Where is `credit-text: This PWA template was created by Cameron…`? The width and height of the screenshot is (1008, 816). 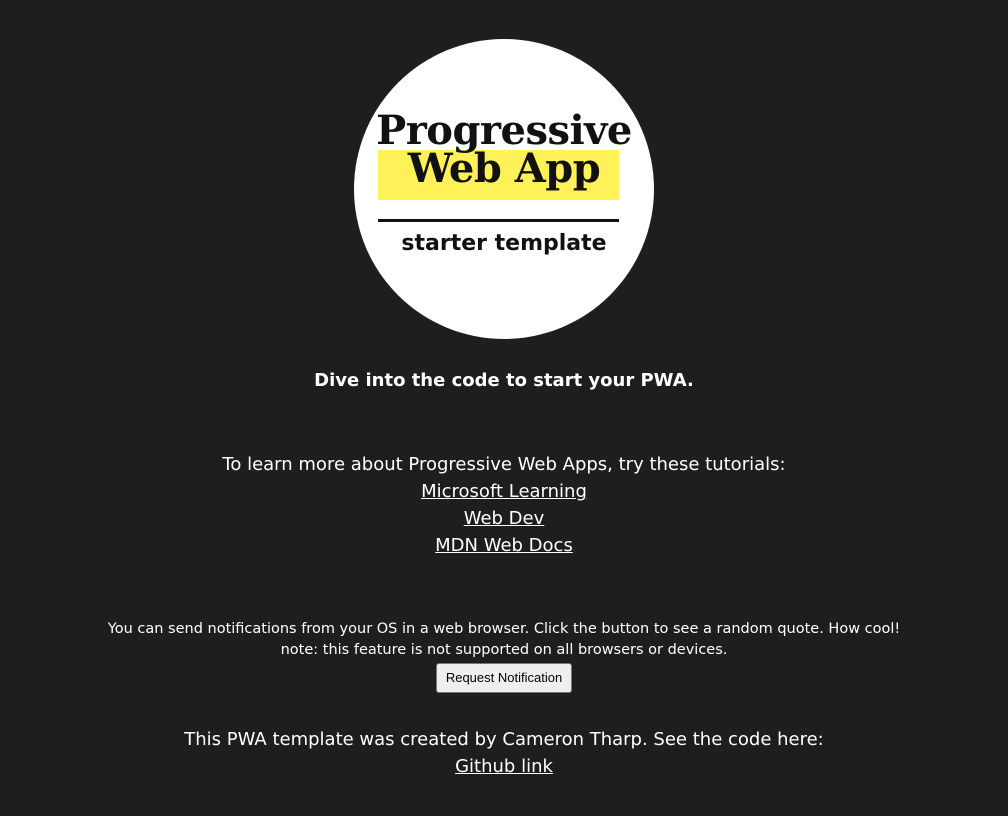
credit-text: This PWA template was created by Cameron… is located at coordinates (504, 739).